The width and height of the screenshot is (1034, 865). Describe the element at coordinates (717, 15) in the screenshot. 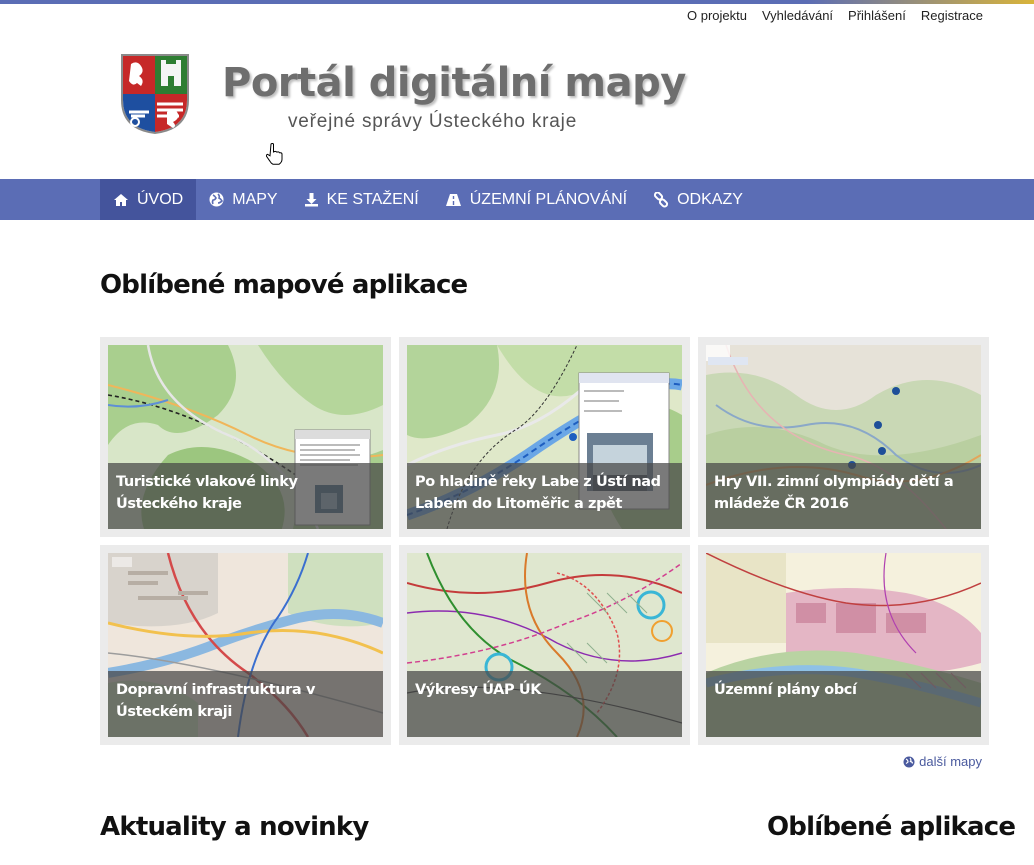

I see `toplink-about: O projektu` at that location.